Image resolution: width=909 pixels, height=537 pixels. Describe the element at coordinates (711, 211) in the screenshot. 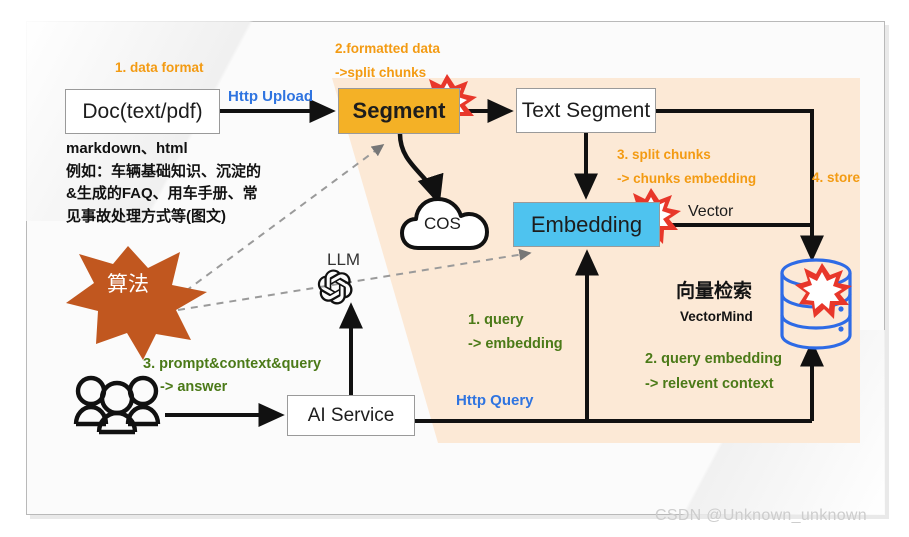

I see `label-vector: Vector` at that location.